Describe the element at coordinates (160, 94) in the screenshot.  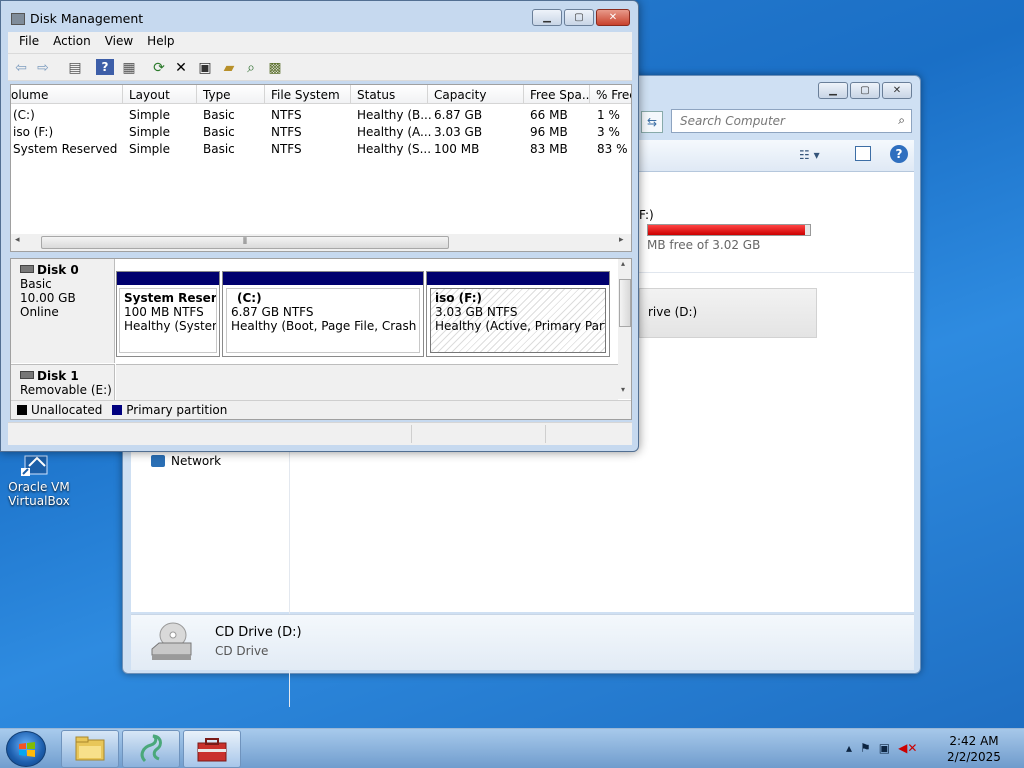
I see `column-layout: Layout` at that location.